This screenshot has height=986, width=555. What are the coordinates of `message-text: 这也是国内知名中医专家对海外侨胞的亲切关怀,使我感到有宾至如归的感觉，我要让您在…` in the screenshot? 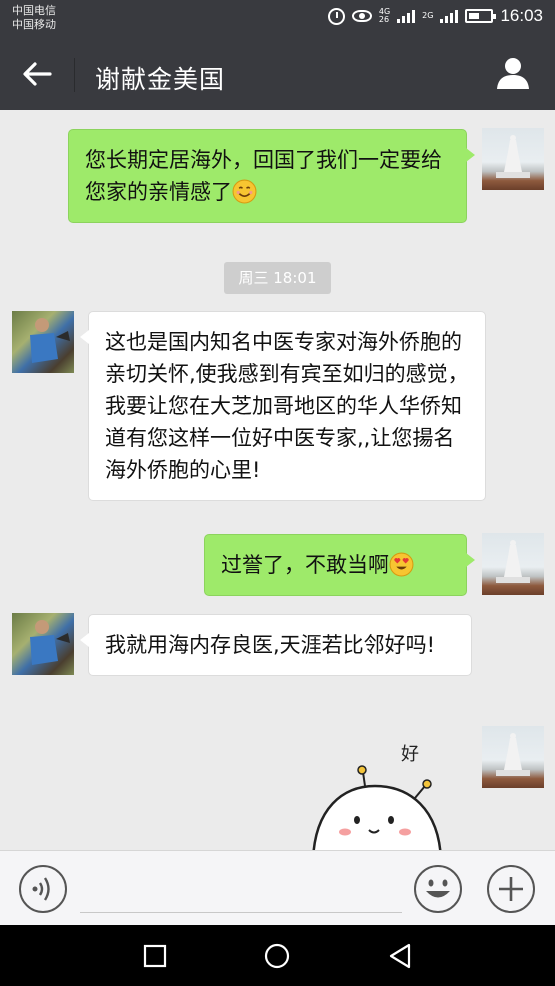 It's located at (287, 406).